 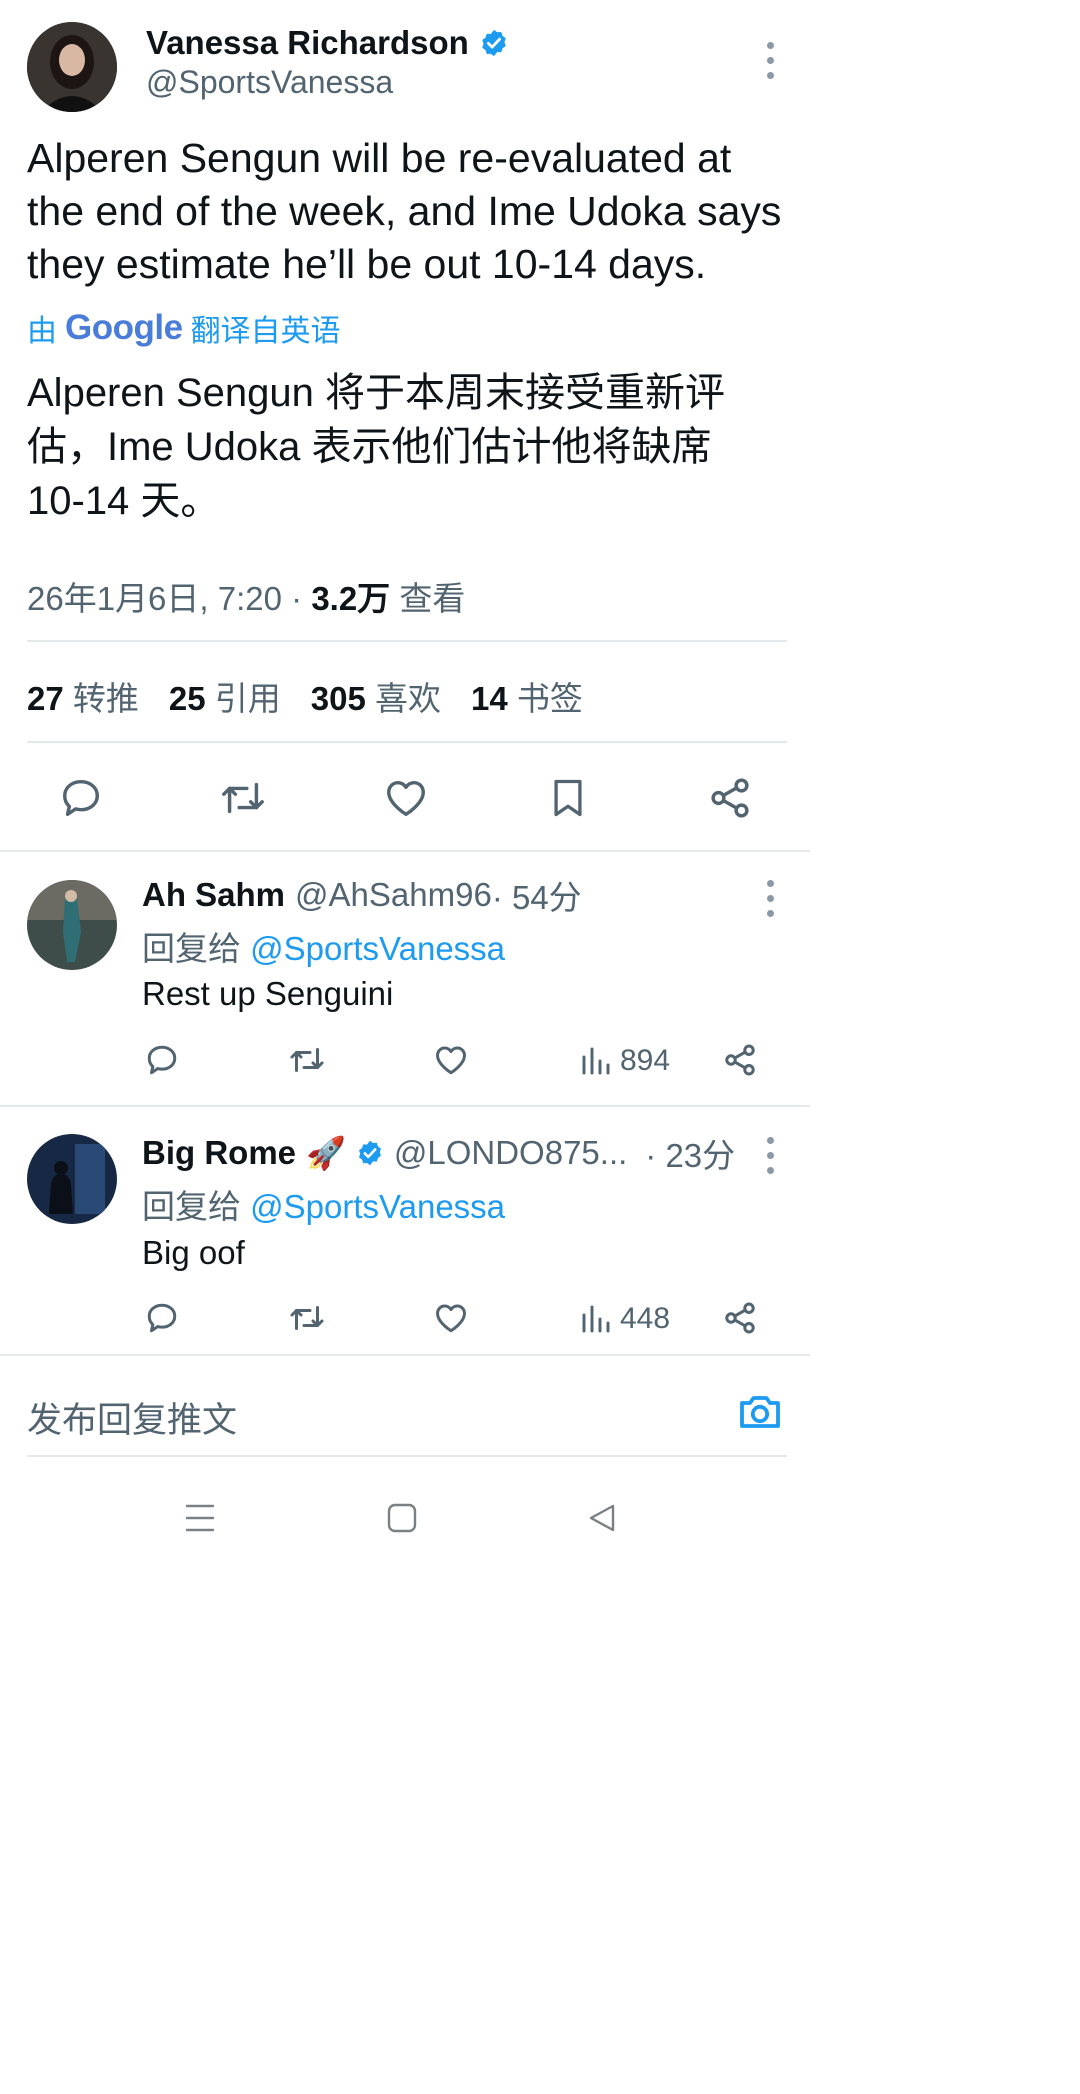 I want to click on translation-line: 10-14 天。, so click(x=124, y=501).